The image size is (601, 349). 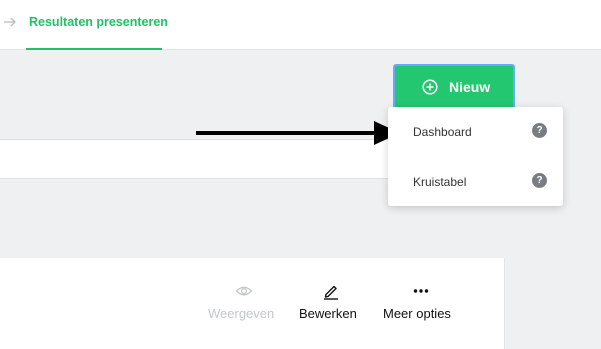 What do you see at coordinates (244, 291) in the screenshot?
I see `eye-icon` at bounding box center [244, 291].